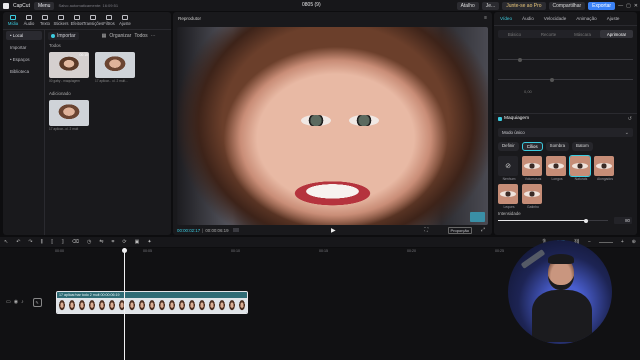 This screenshot has width=640, height=360. Describe the element at coordinates (548, 34) in the screenshot. I see `segment-crop: Recorte` at that location.